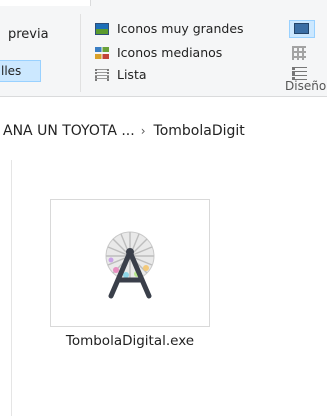 The height and width of the screenshot is (416, 327). What do you see at coordinates (20, 71) in the screenshot?
I see `details-pane-button: lles` at bounding box center [20, 71].